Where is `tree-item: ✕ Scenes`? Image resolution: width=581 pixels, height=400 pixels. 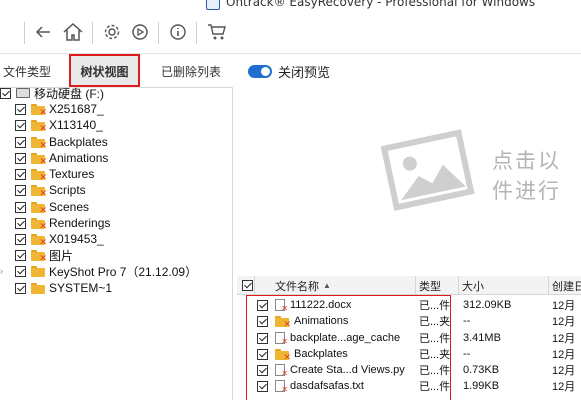 tree-item: ✕ Scenes is located at coordinates (52, 207).